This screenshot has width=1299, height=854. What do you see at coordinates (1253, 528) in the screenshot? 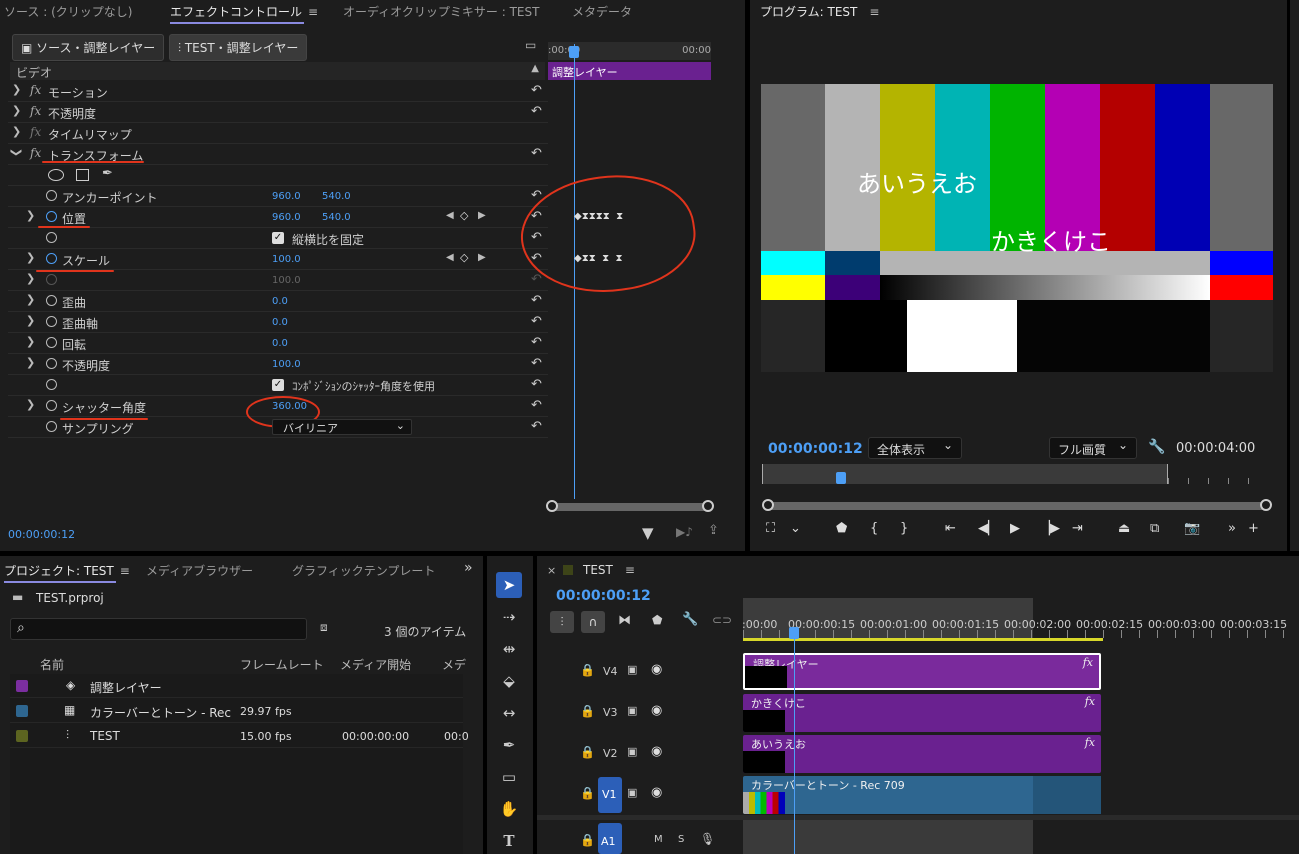
I see `button-editor-plus-icon: +` at bounding box center [1253, 528].